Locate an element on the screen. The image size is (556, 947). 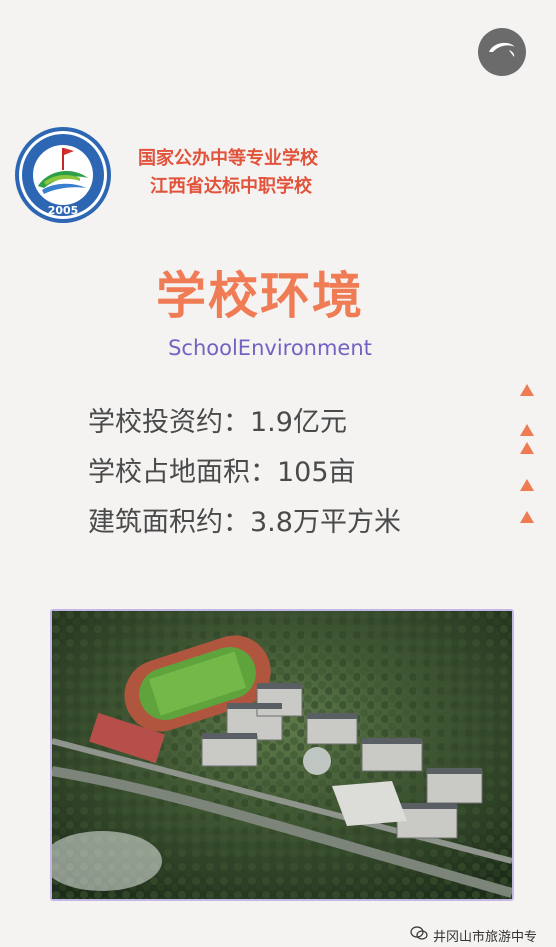
logo-year: 2005 is located at coordinates (63, 210).